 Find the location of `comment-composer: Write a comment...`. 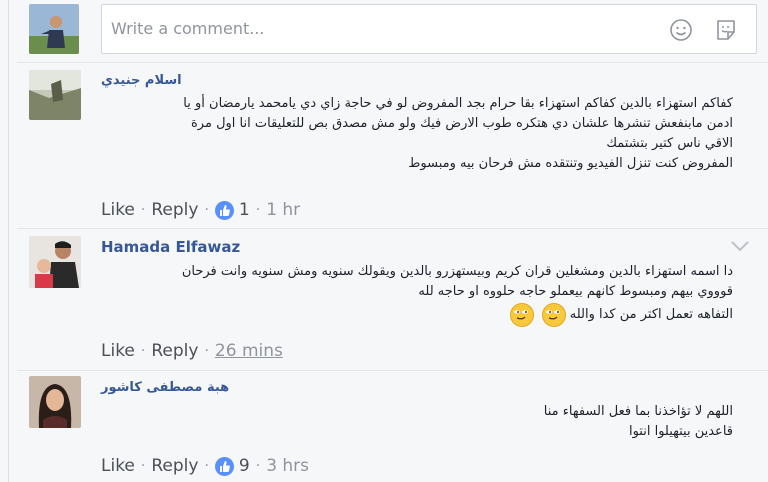

comment-composer: Write a comment... is located at coordinates (429, 29).